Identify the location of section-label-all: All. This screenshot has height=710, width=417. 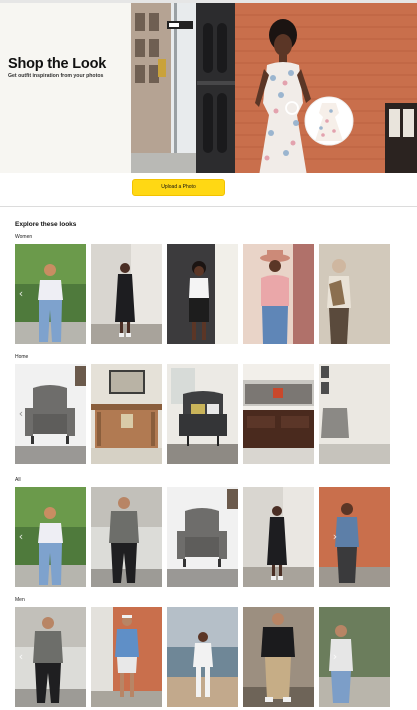
(18, 480).